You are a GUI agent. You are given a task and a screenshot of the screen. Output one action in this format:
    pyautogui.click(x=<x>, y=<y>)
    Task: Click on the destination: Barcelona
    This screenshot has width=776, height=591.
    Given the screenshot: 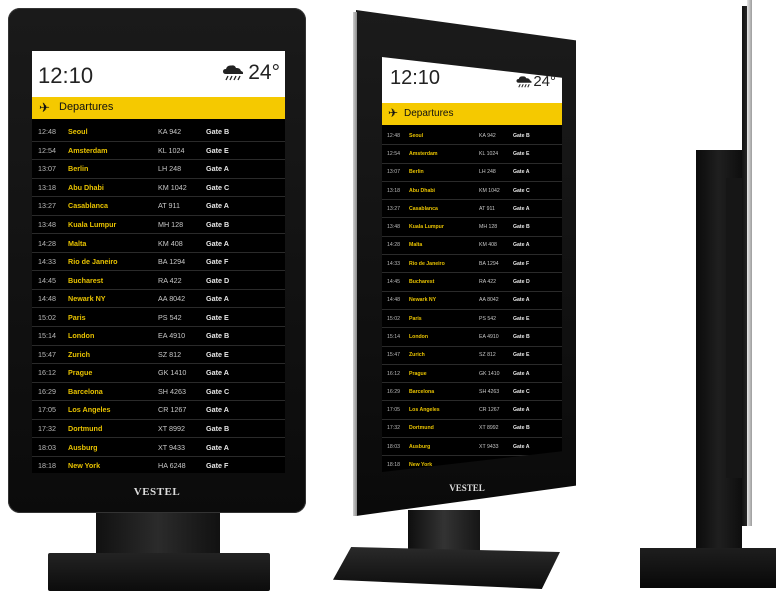 What is the action you would take?
    pyautogui.click(x=85, y=391)
    